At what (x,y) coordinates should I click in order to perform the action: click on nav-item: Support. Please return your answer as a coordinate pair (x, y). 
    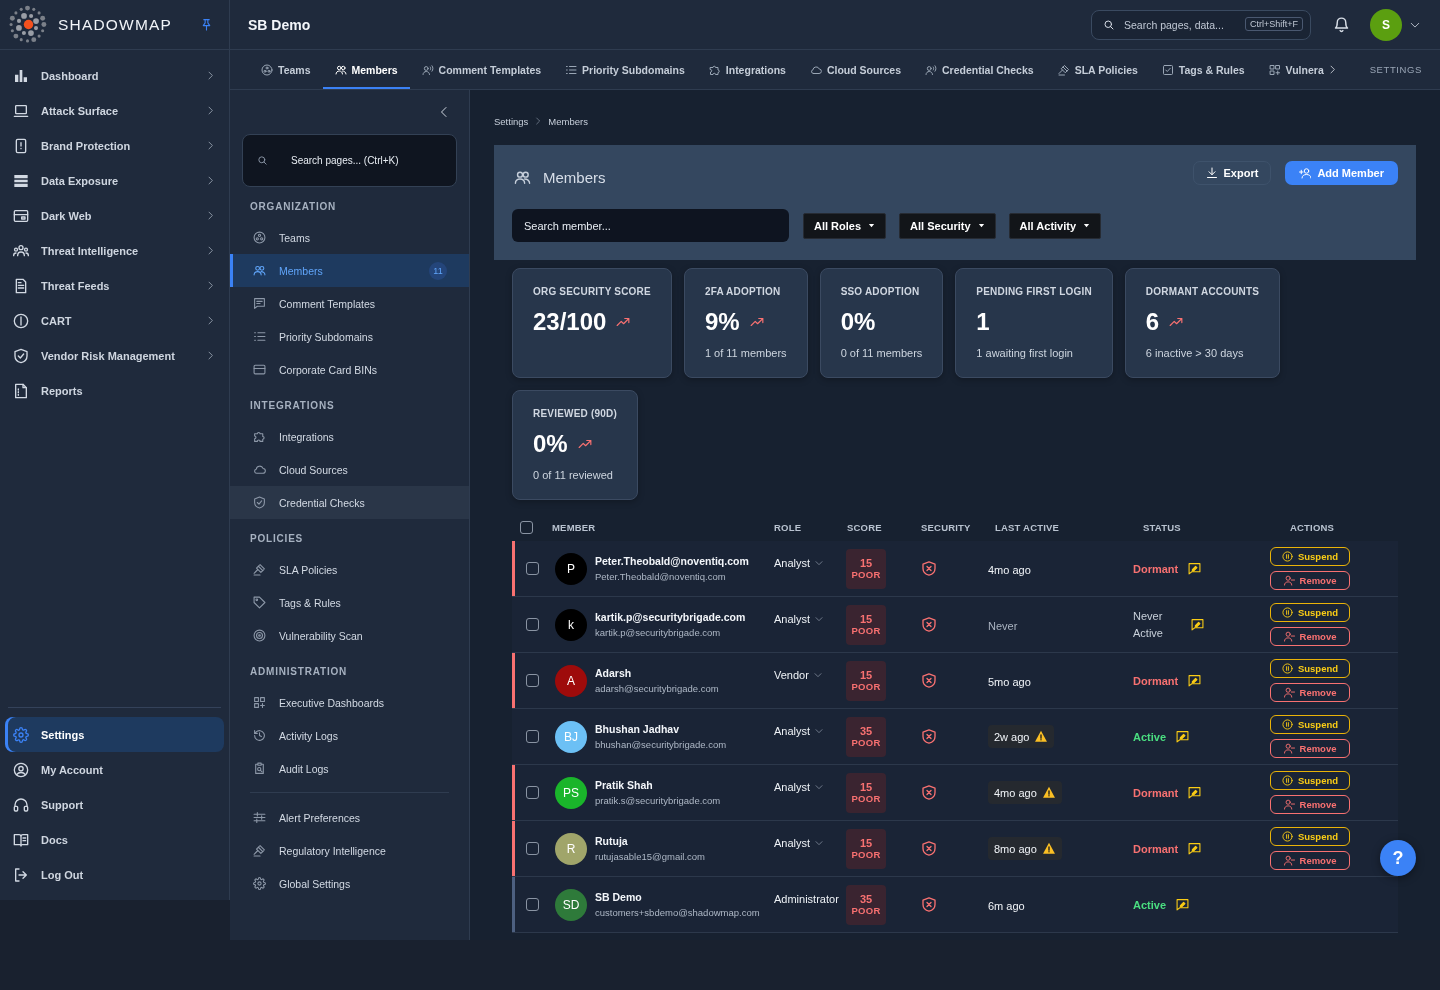
    Looking at the image, I should click on (114, 804).